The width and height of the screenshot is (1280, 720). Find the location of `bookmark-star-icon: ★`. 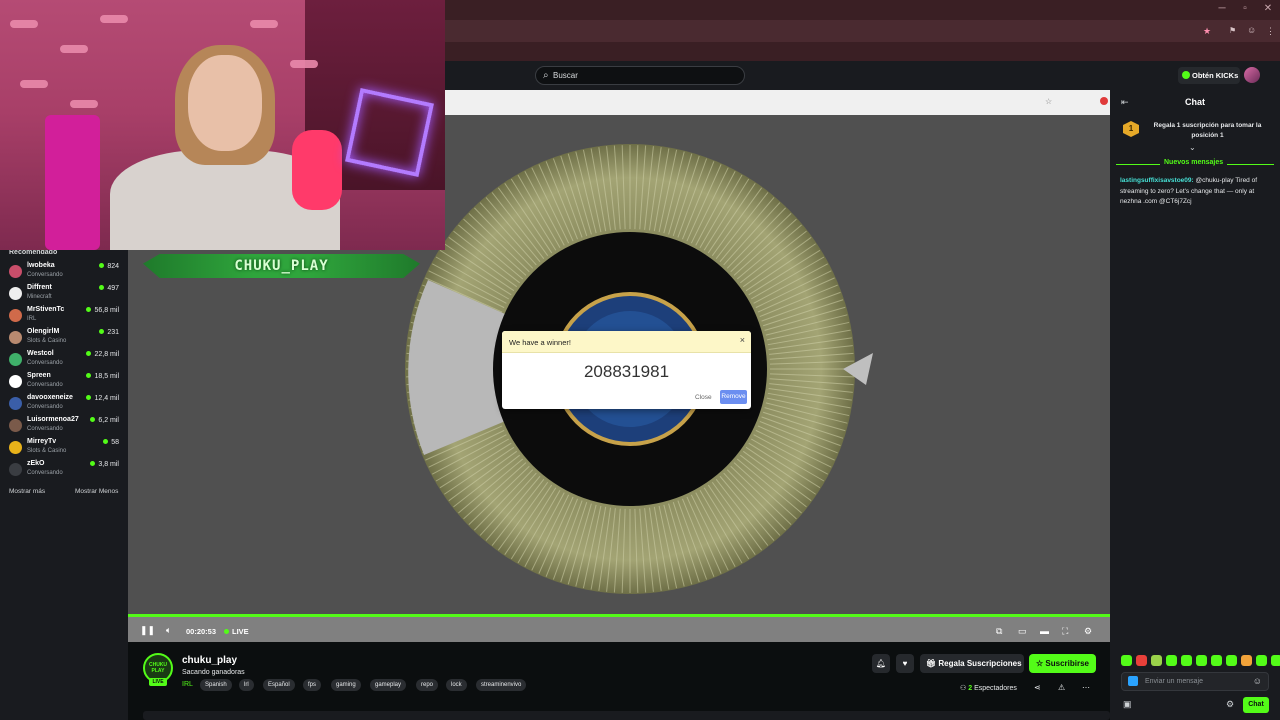

bookmark-star-icon: ★ is located at coordinates (1207, 31).